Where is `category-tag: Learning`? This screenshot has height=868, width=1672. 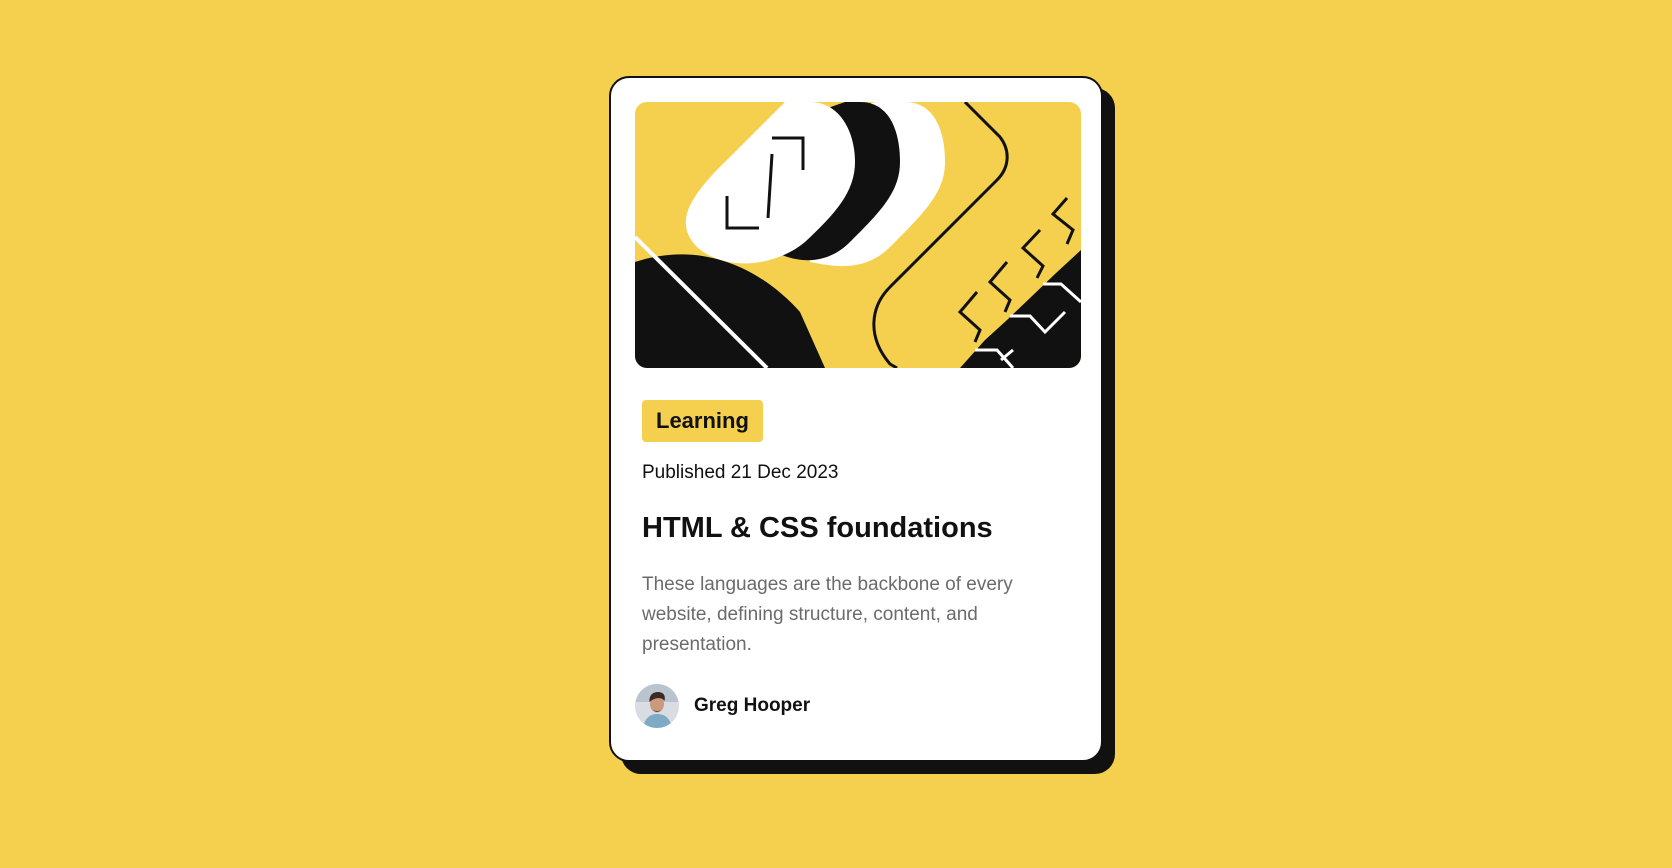
category-tag: Learning is located at coordinates (702, 421).